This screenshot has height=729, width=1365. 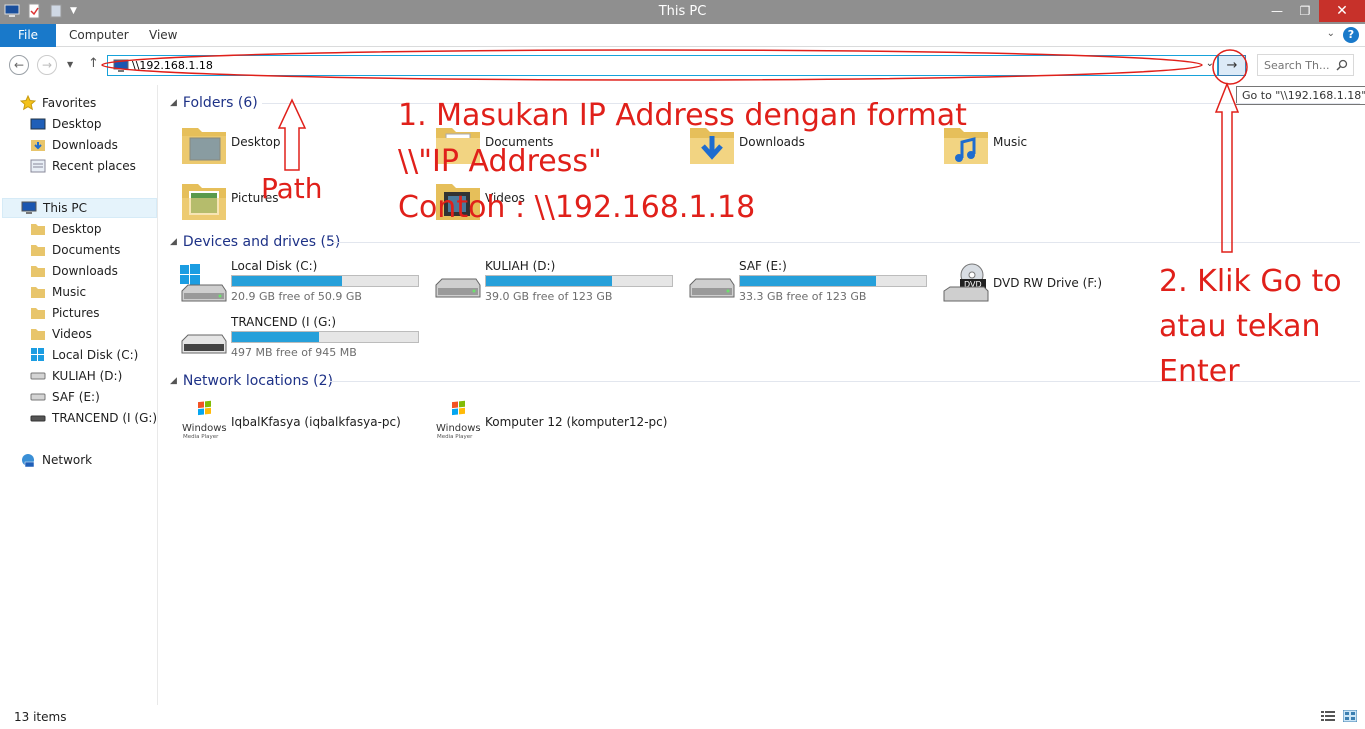 I want to click on go-arrow-icon: →, so click(x=1232, y=65).